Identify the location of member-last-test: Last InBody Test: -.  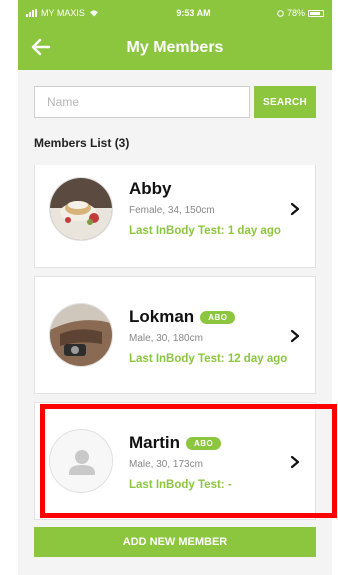
(180, 485).